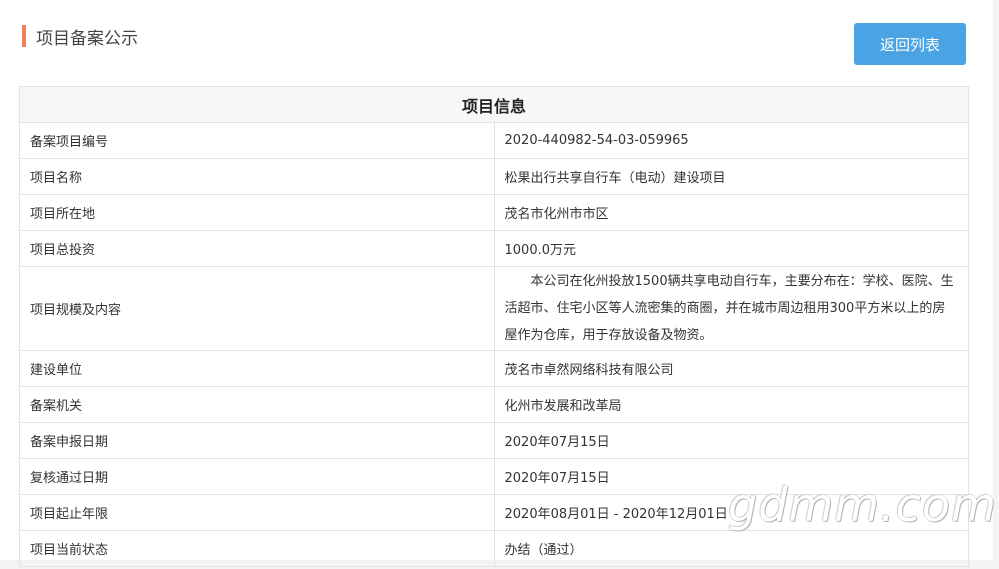  What do you see at coordinates (731, 512) in the screenshot?
I see `row-value-period: 2020年08月01日 - 2020年12月01日` at bounding box center [731, 512].